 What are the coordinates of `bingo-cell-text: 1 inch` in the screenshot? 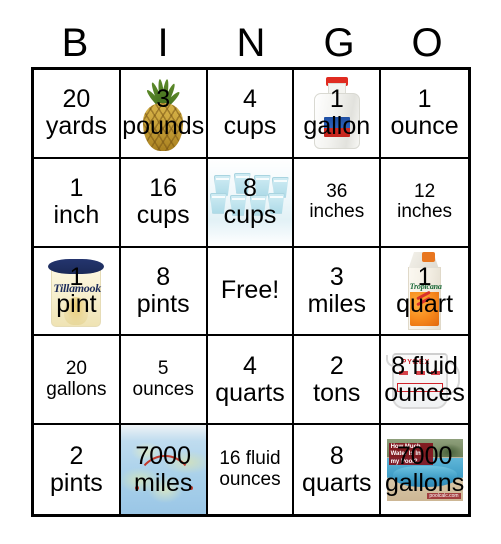 It's located at (76, 202).